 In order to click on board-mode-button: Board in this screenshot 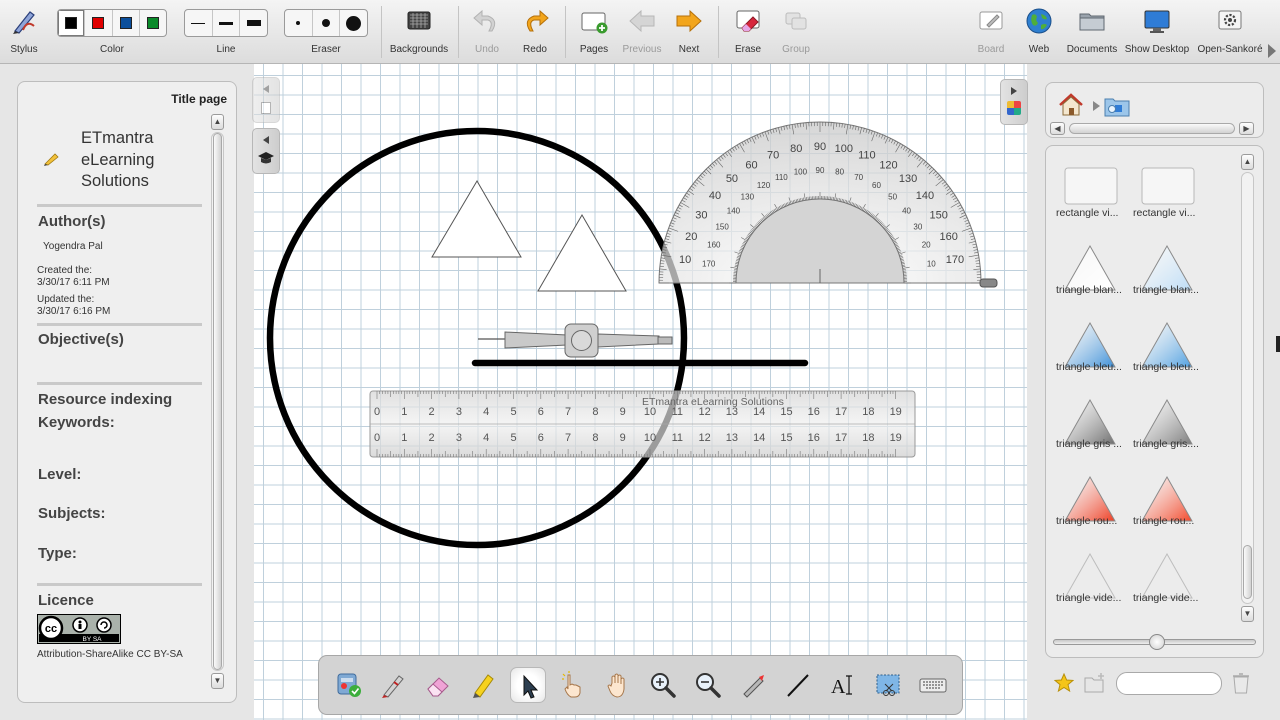, I will do `click(991, 32)`.